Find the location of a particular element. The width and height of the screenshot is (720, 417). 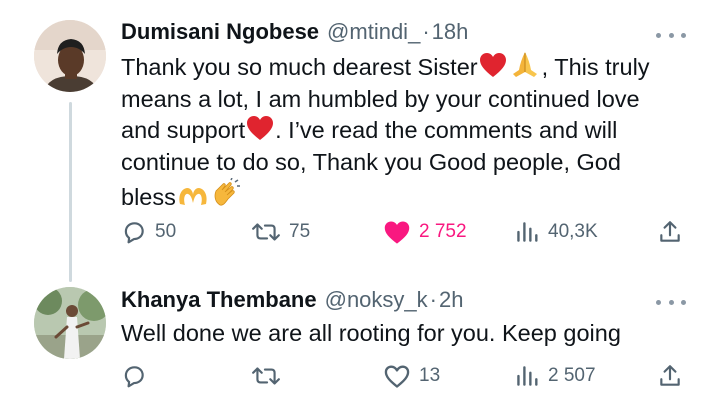

author-name: Dumisani Ngobese is located at coordinates (220, 32).